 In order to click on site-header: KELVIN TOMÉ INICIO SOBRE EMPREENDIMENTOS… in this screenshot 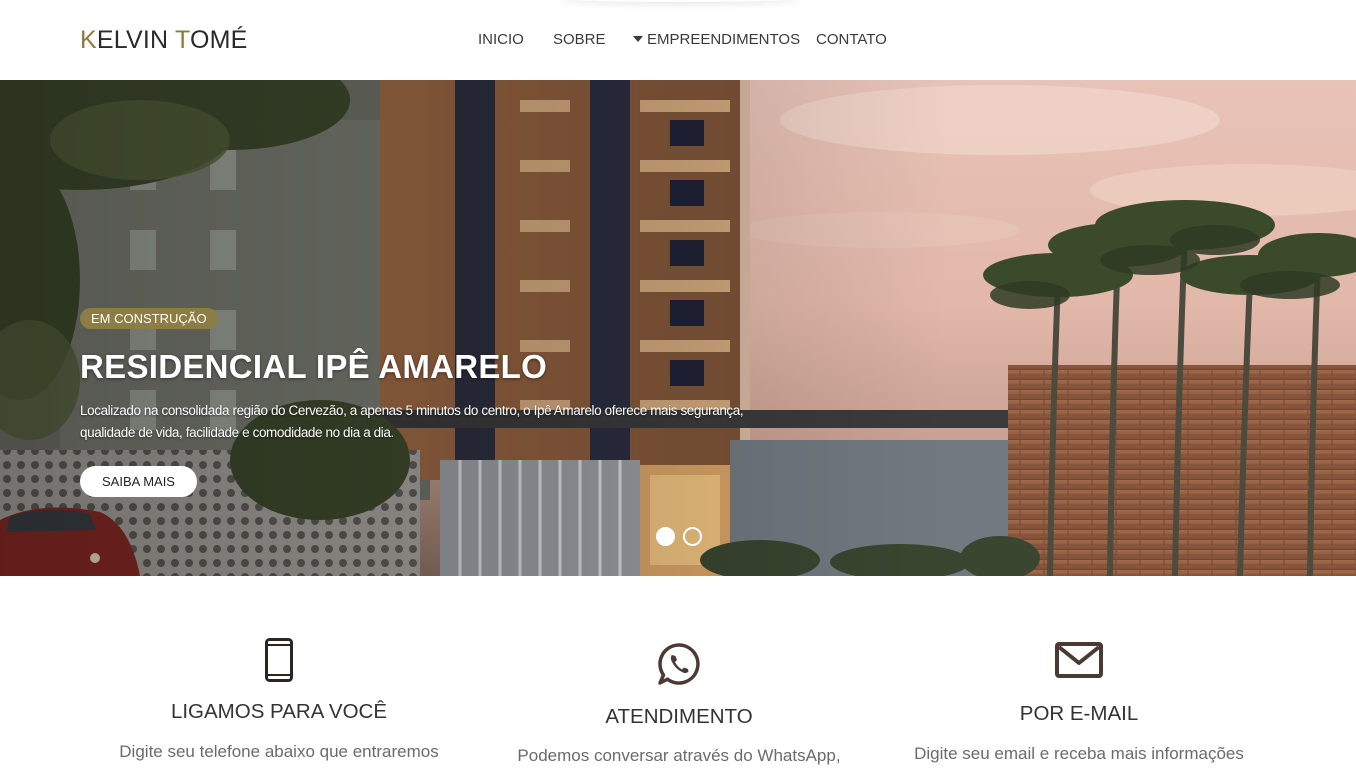, I will do `click(678, 40)`.